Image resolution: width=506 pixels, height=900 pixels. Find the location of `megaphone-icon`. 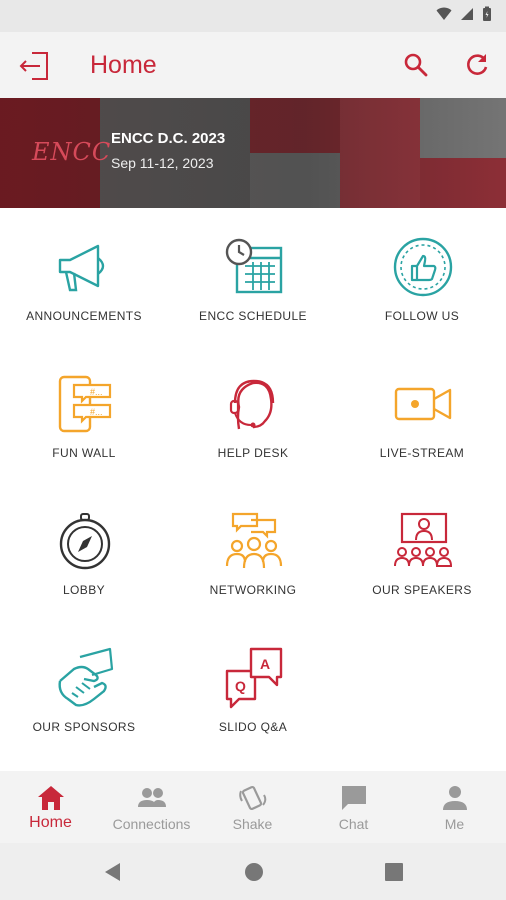

megaphone-icon is located at coordinates (81, 268).